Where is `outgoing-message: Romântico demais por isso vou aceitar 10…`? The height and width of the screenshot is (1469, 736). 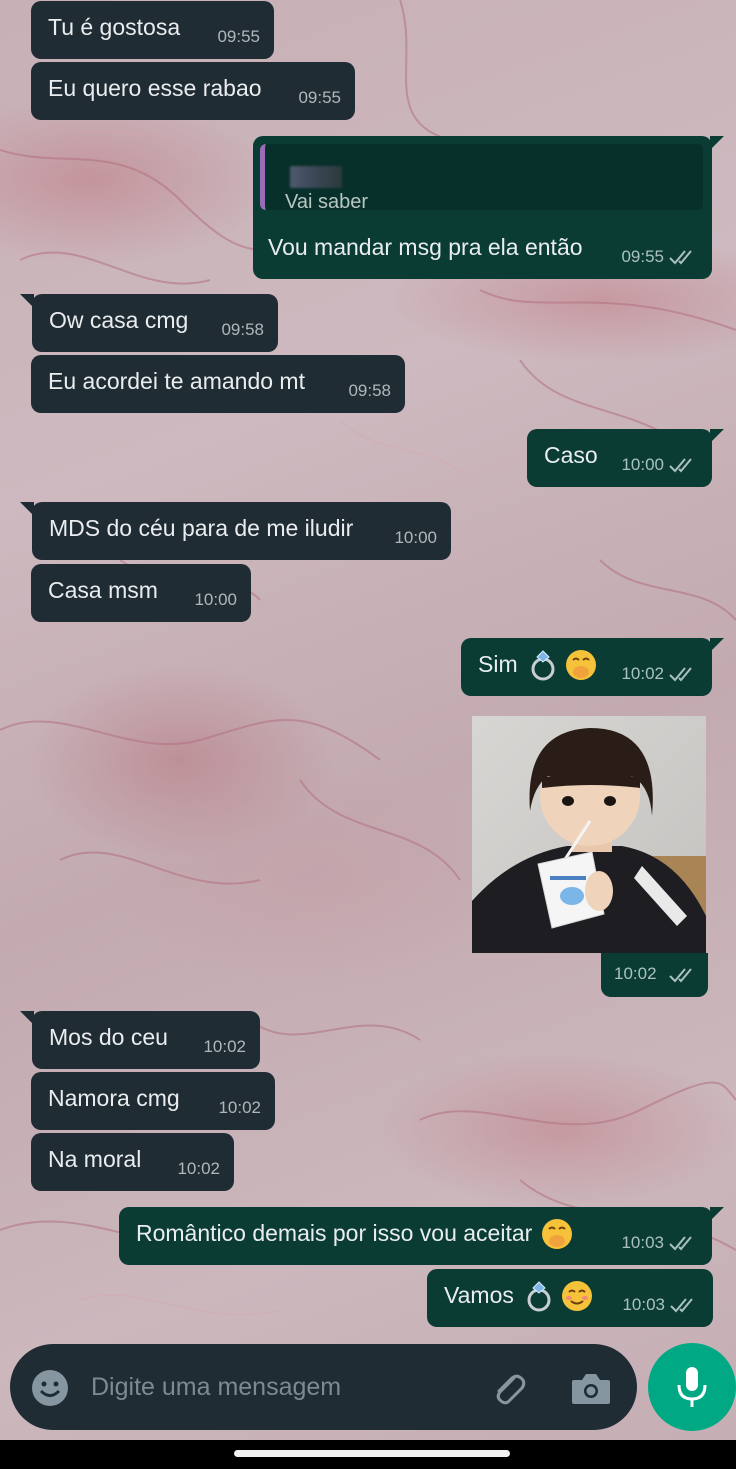
outgoing-message: Romântico demais por isso vou aceitar 10… is located at coordinates (421, 1236).